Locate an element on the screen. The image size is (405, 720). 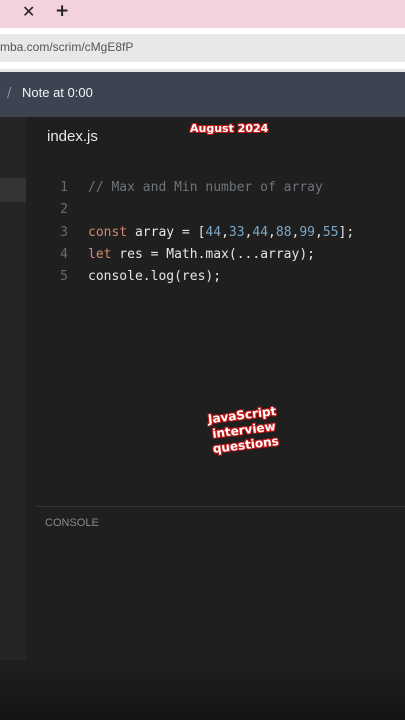
new-tab-button: + is located at coordinates (62, 11).